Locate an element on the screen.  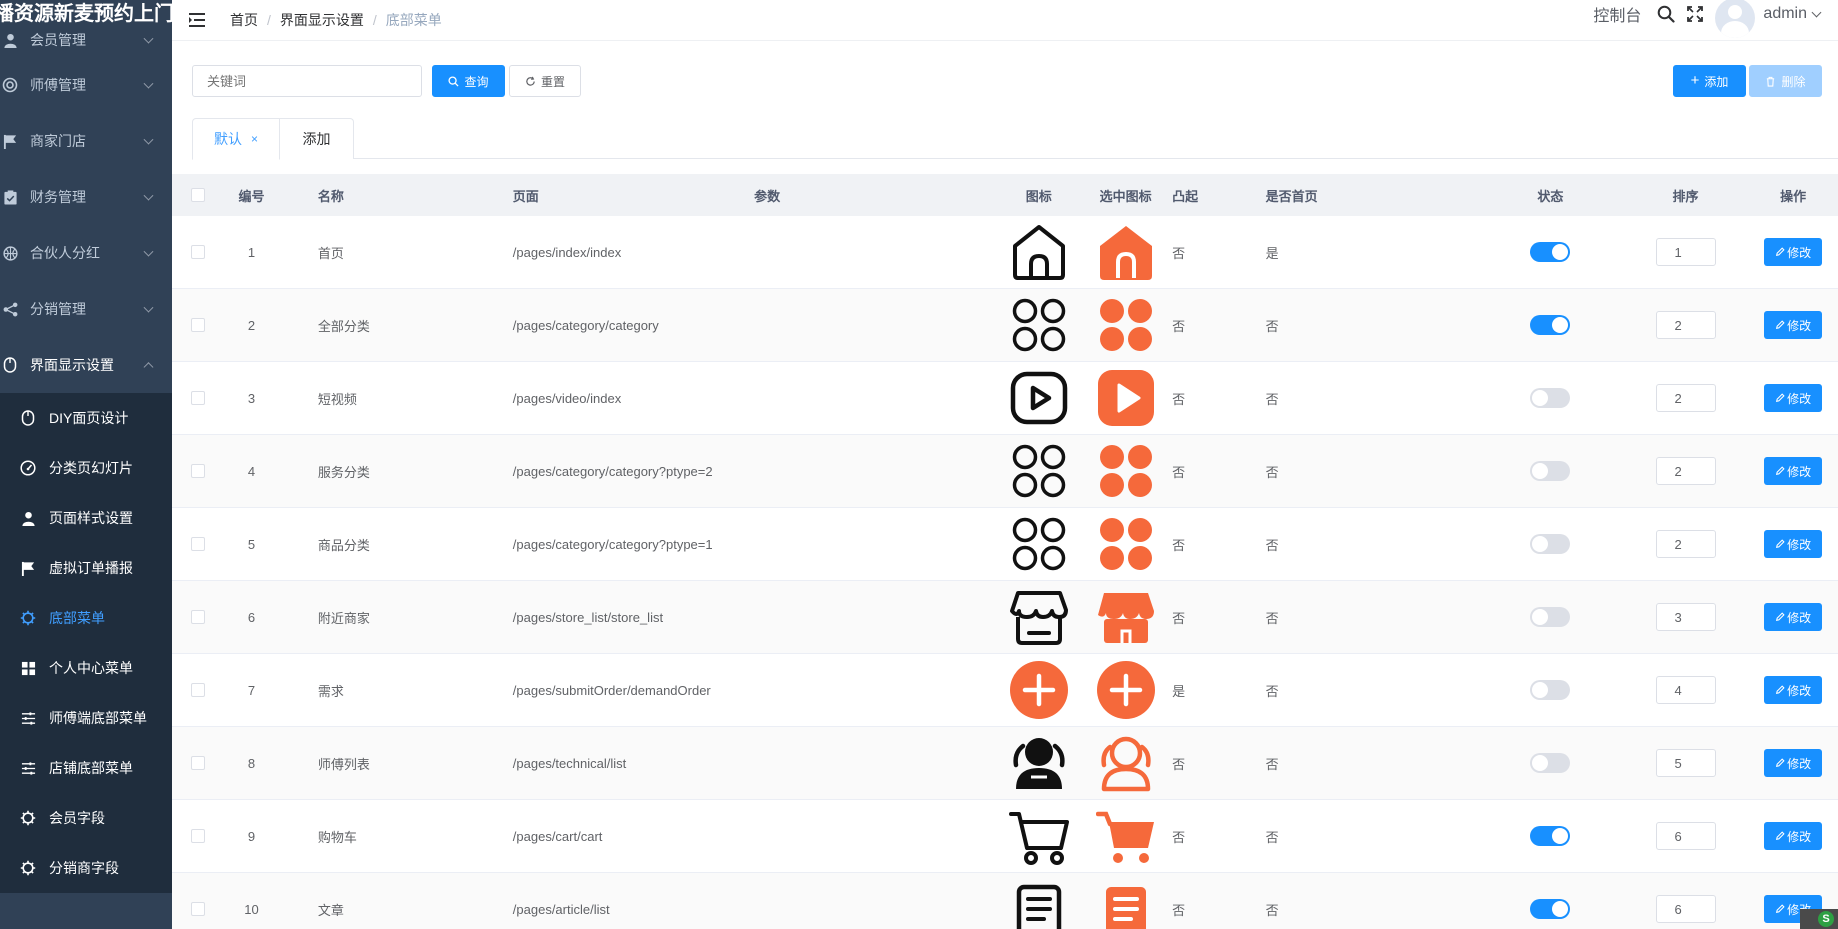
query-button: 查询 is located at coordinates (468, 81).